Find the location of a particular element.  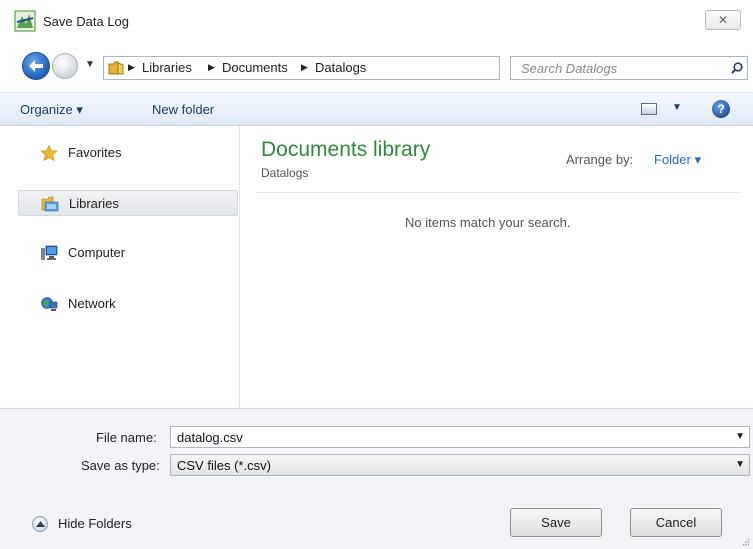

close-button: ✕ is located at coordinates (723, 20).